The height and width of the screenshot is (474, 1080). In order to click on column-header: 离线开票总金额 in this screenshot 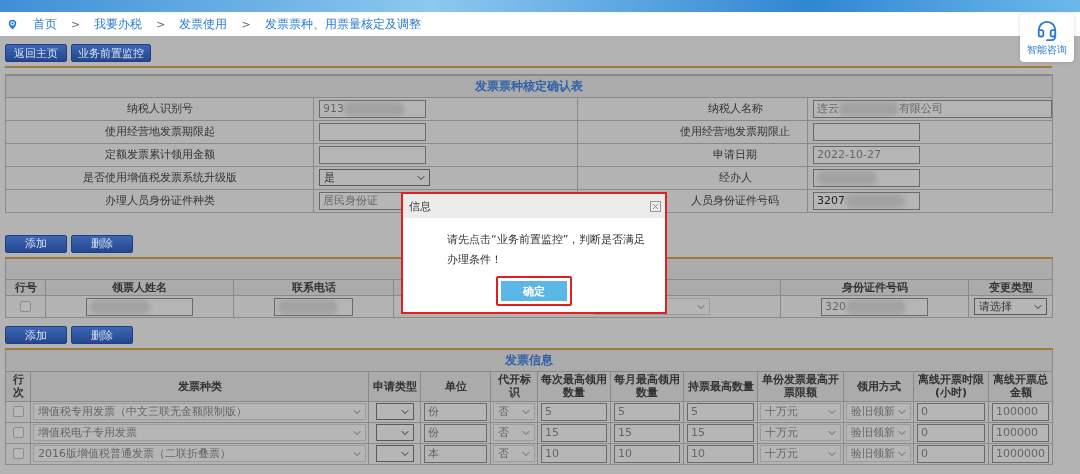, I will do `click(1020, 386)`.